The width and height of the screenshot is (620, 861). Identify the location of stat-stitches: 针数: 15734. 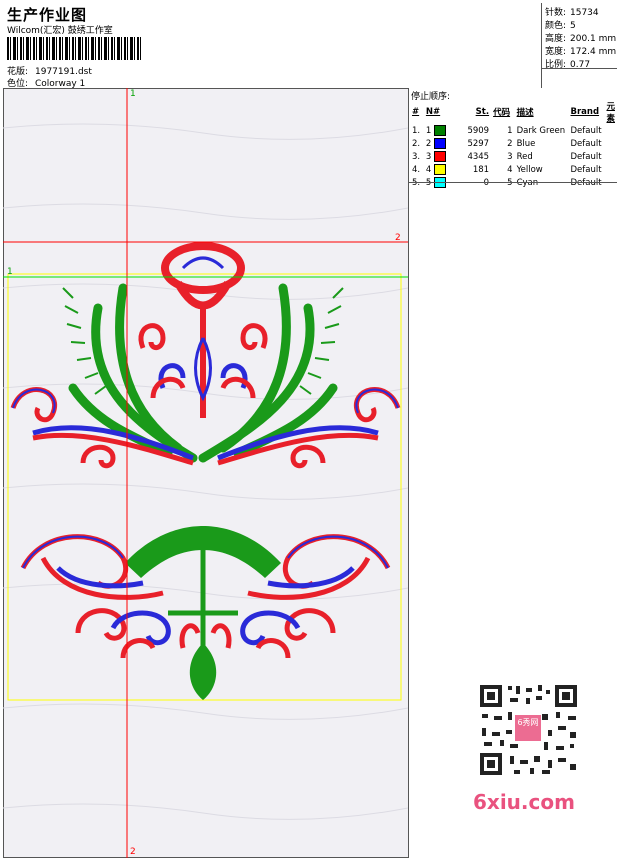
(572, 13).